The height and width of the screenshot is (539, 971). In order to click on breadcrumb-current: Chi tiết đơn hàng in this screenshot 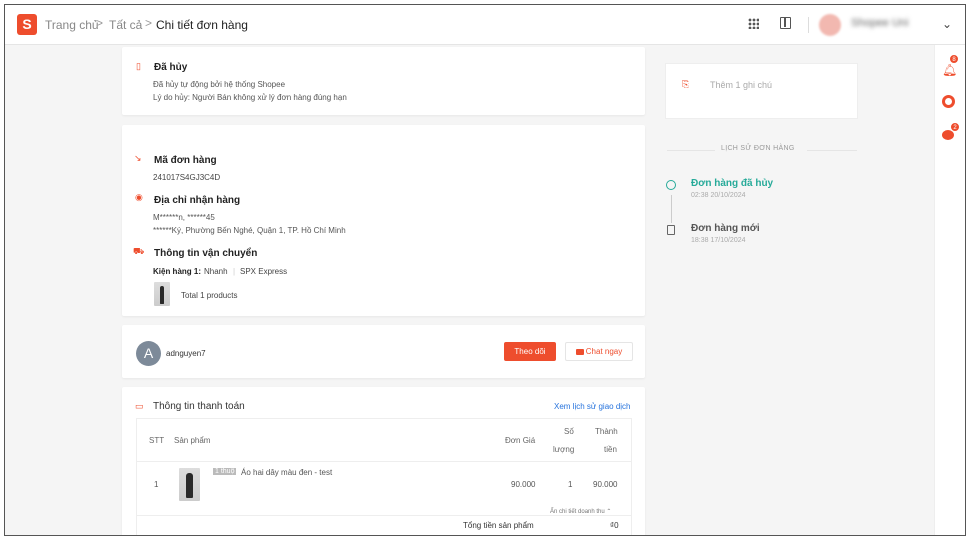, I will do `click(202, 25)`.